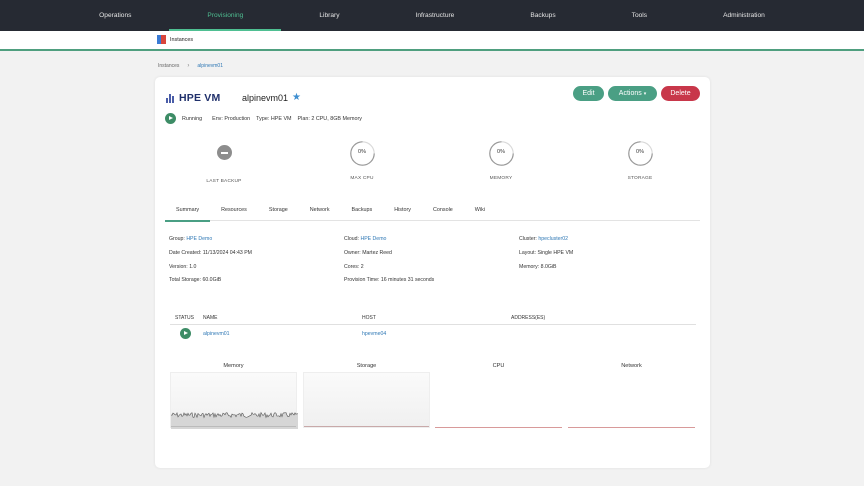 The image size is (864, 486). Describe the element at coordinates (744, 15) in the screenshot. I see `nav-administration: Administration` at that location.